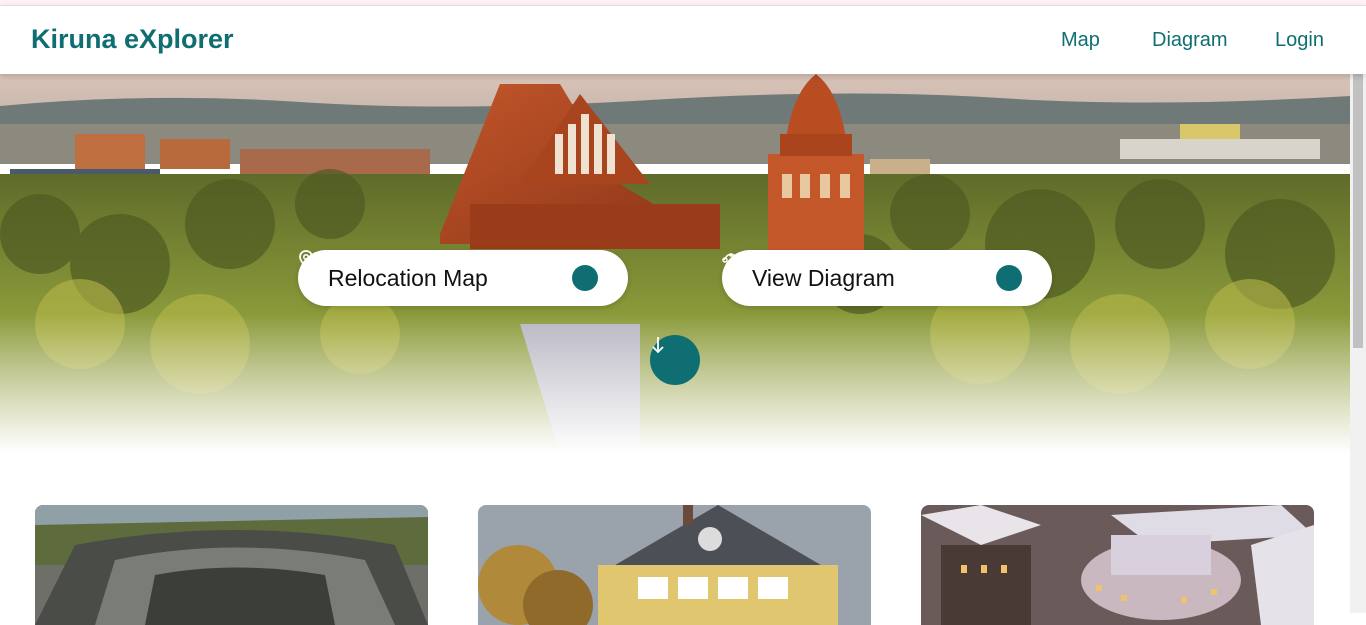 The height and width of the screenshot is (625, 1366). Describe the element at coordinates (1299, 40) in the screenshot. I see `nav-link-login: Login` at that location.